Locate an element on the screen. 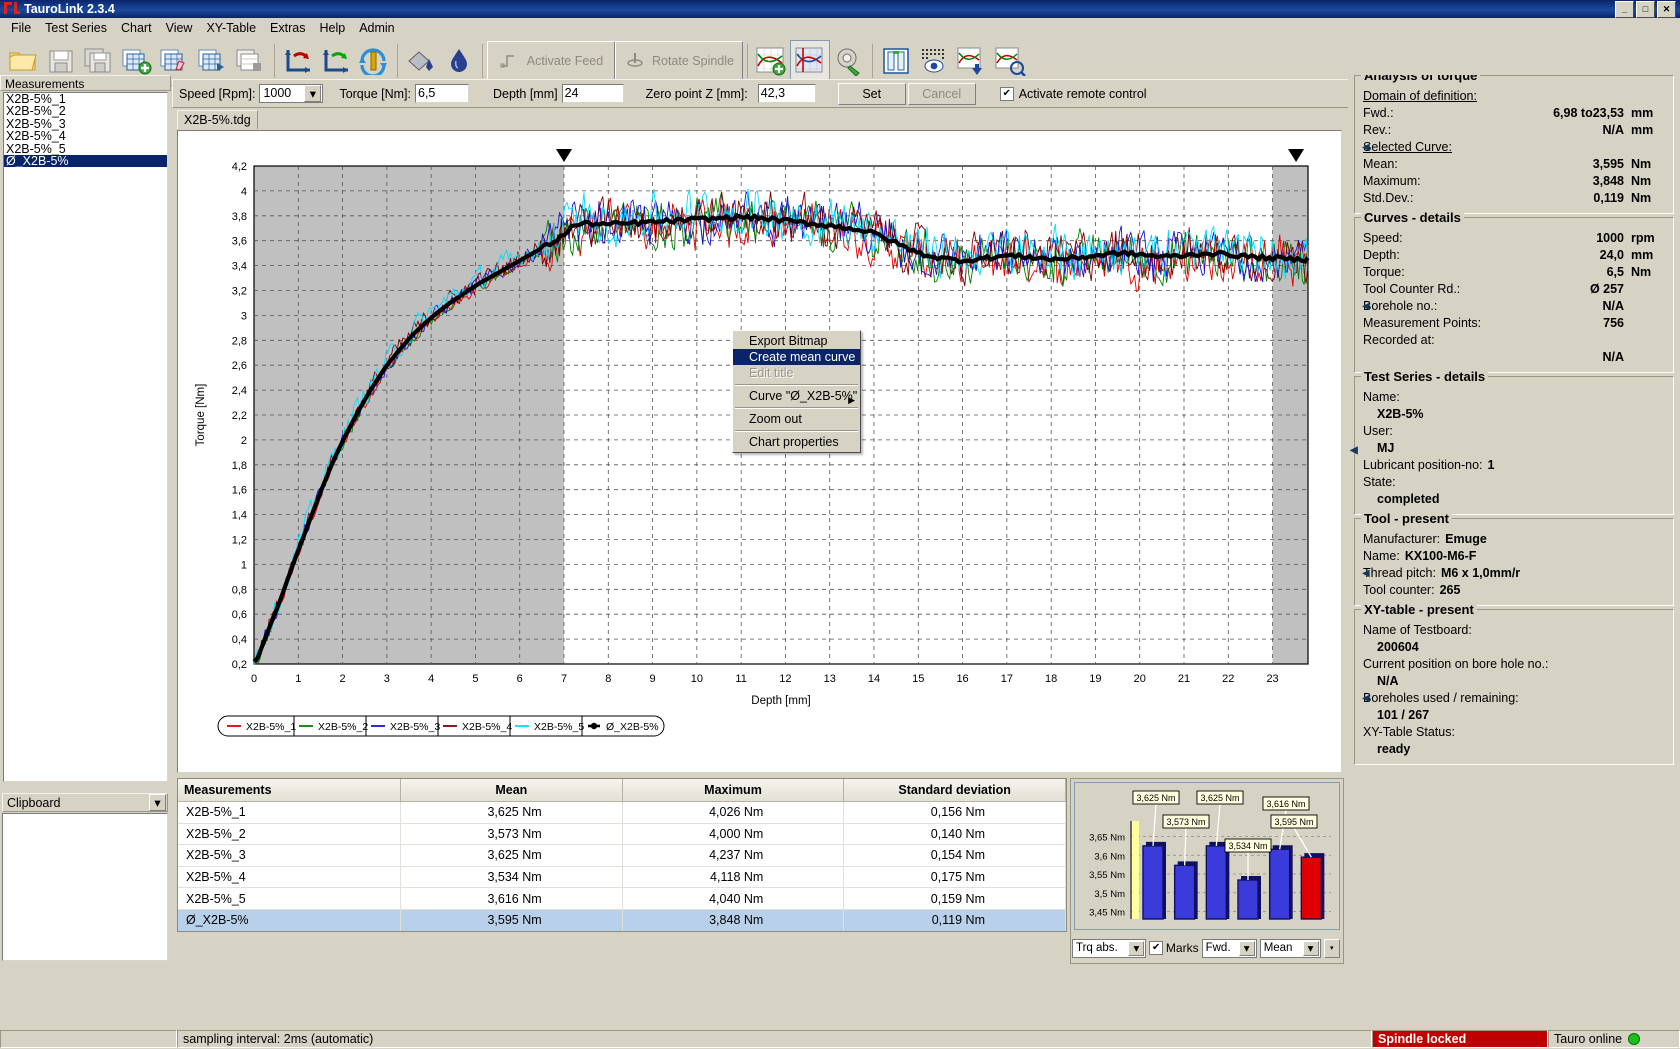 The width and height of the screenshot is (1680, 1049). export-chart-icon is located at coordinates (972, 61).